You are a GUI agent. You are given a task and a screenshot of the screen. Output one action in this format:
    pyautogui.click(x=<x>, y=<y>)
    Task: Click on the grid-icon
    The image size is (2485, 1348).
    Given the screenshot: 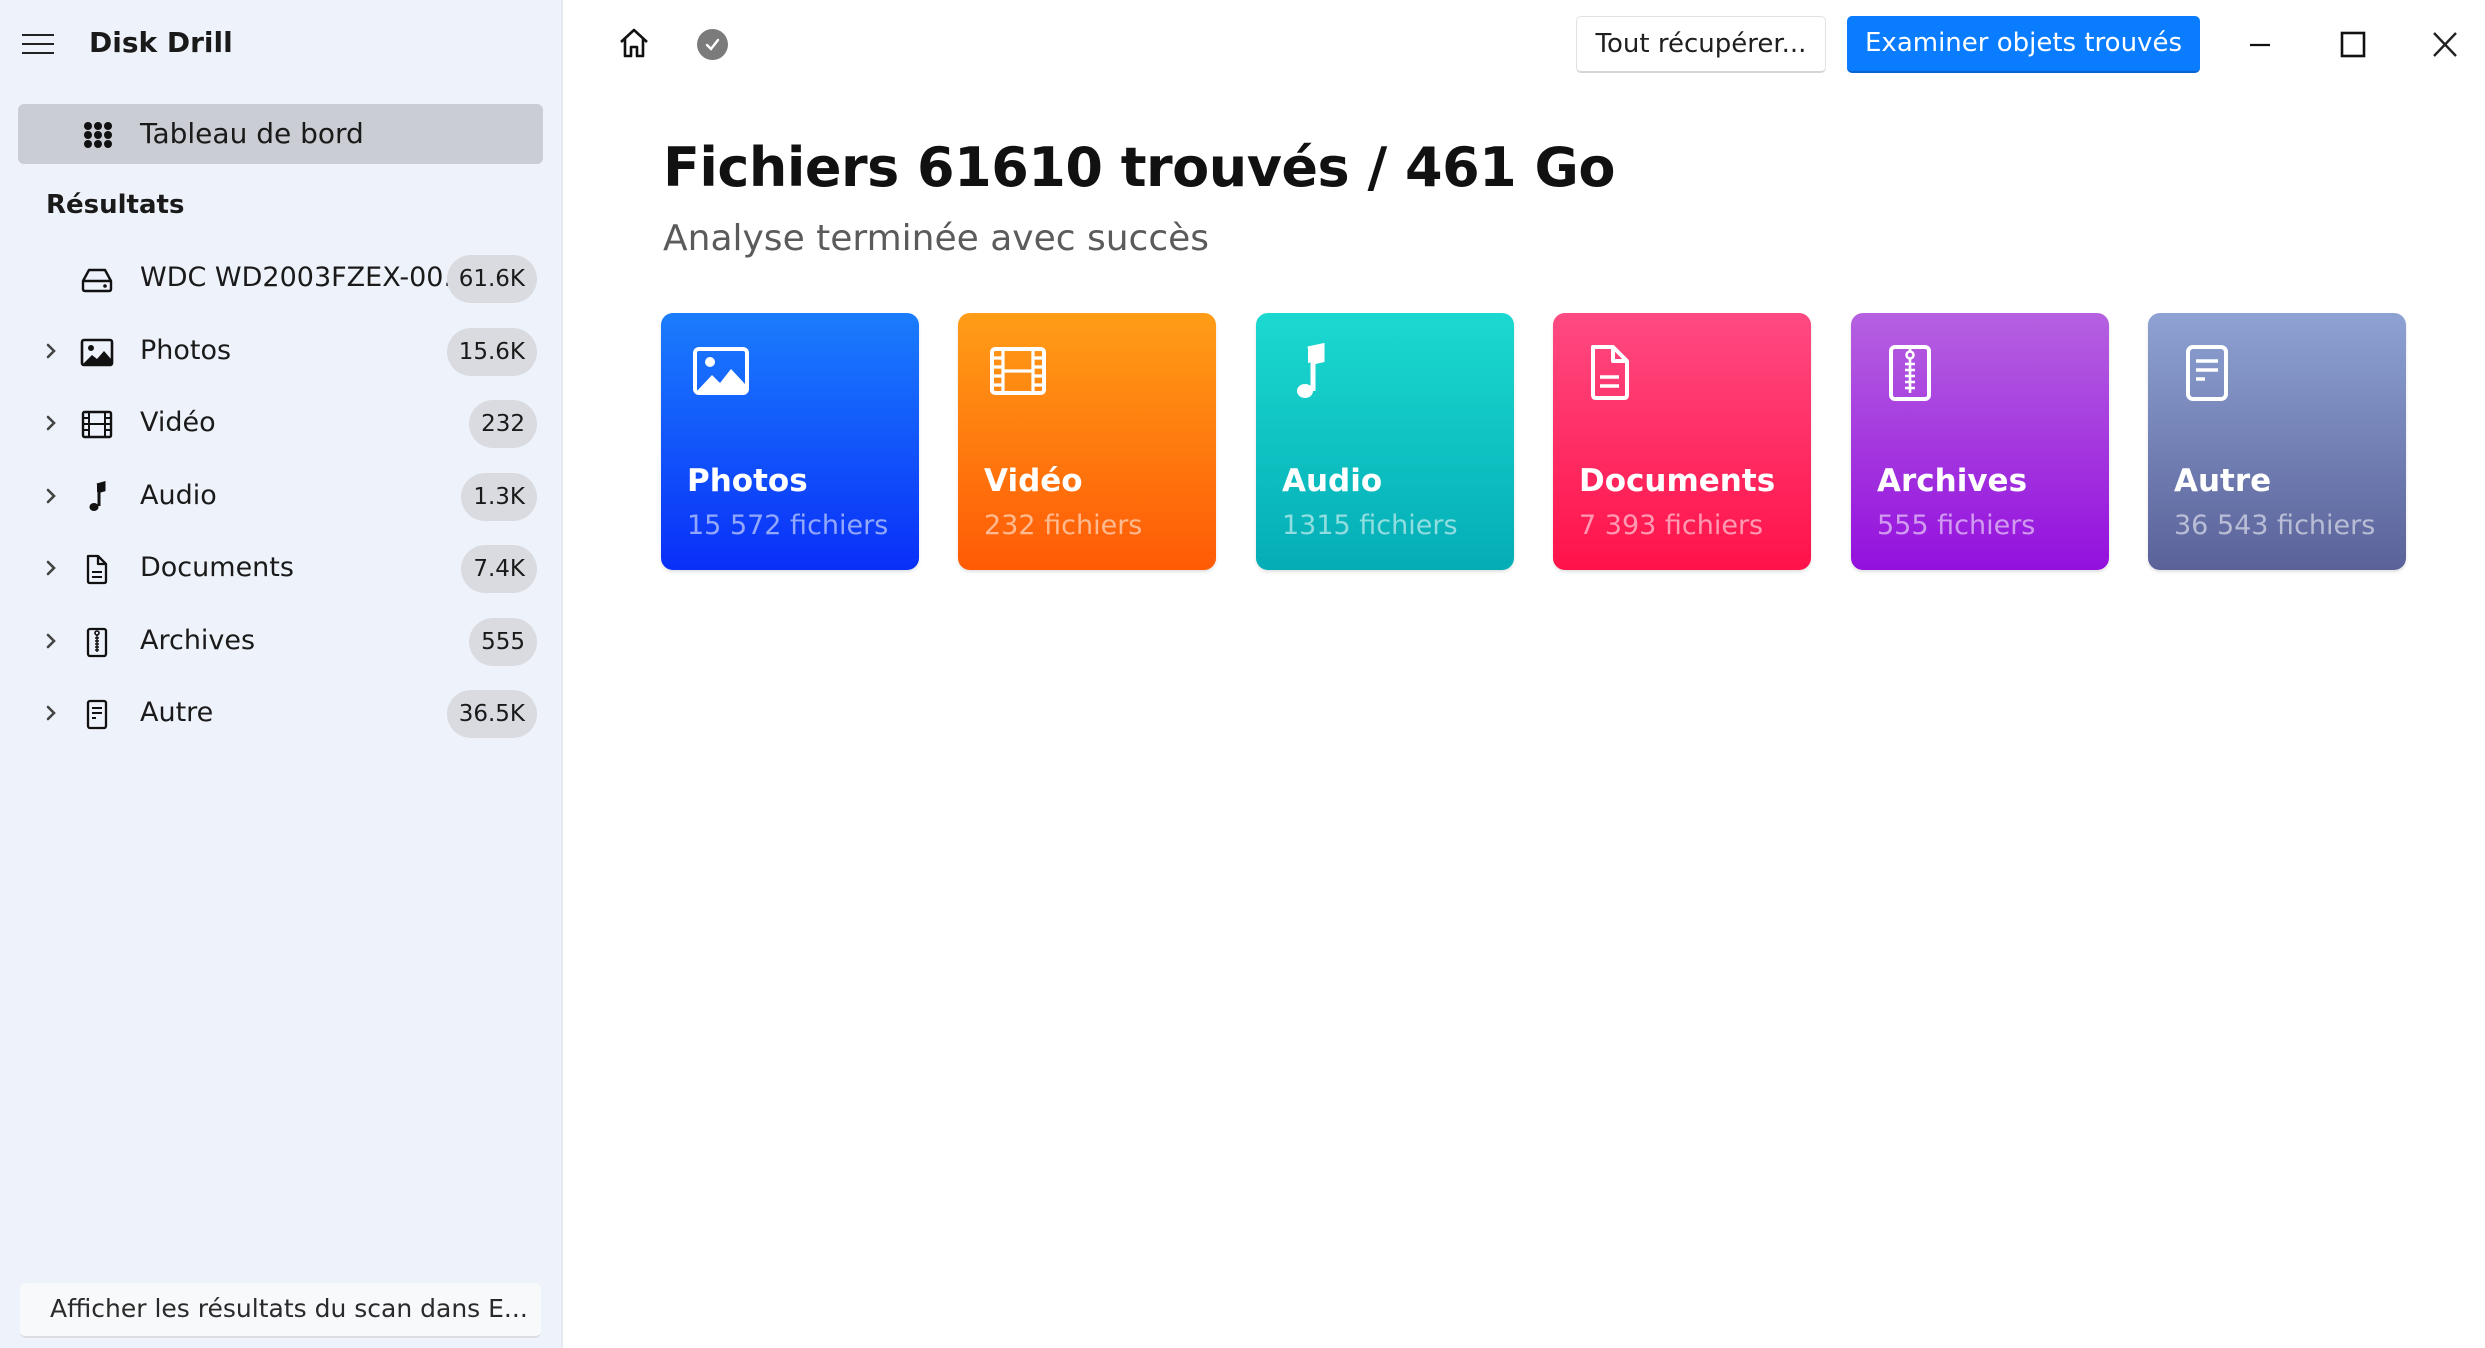 What is the action you would take?
    pyautogui.click(x=98, y=135)
    